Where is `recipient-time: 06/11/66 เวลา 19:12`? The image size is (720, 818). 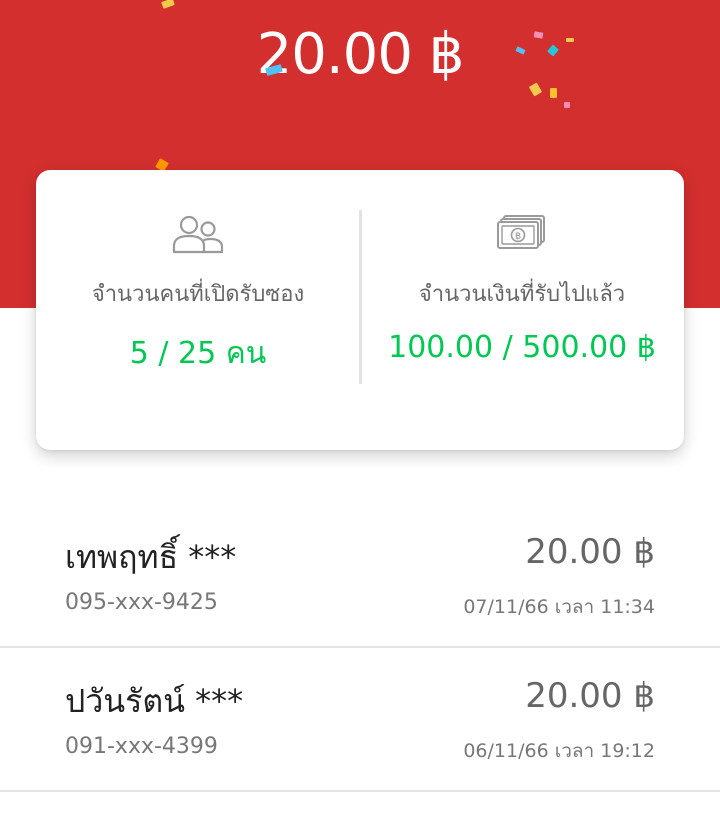
recipient-time: 06/11/66 เวลา 19:12 is located at coordinates (559, 751).